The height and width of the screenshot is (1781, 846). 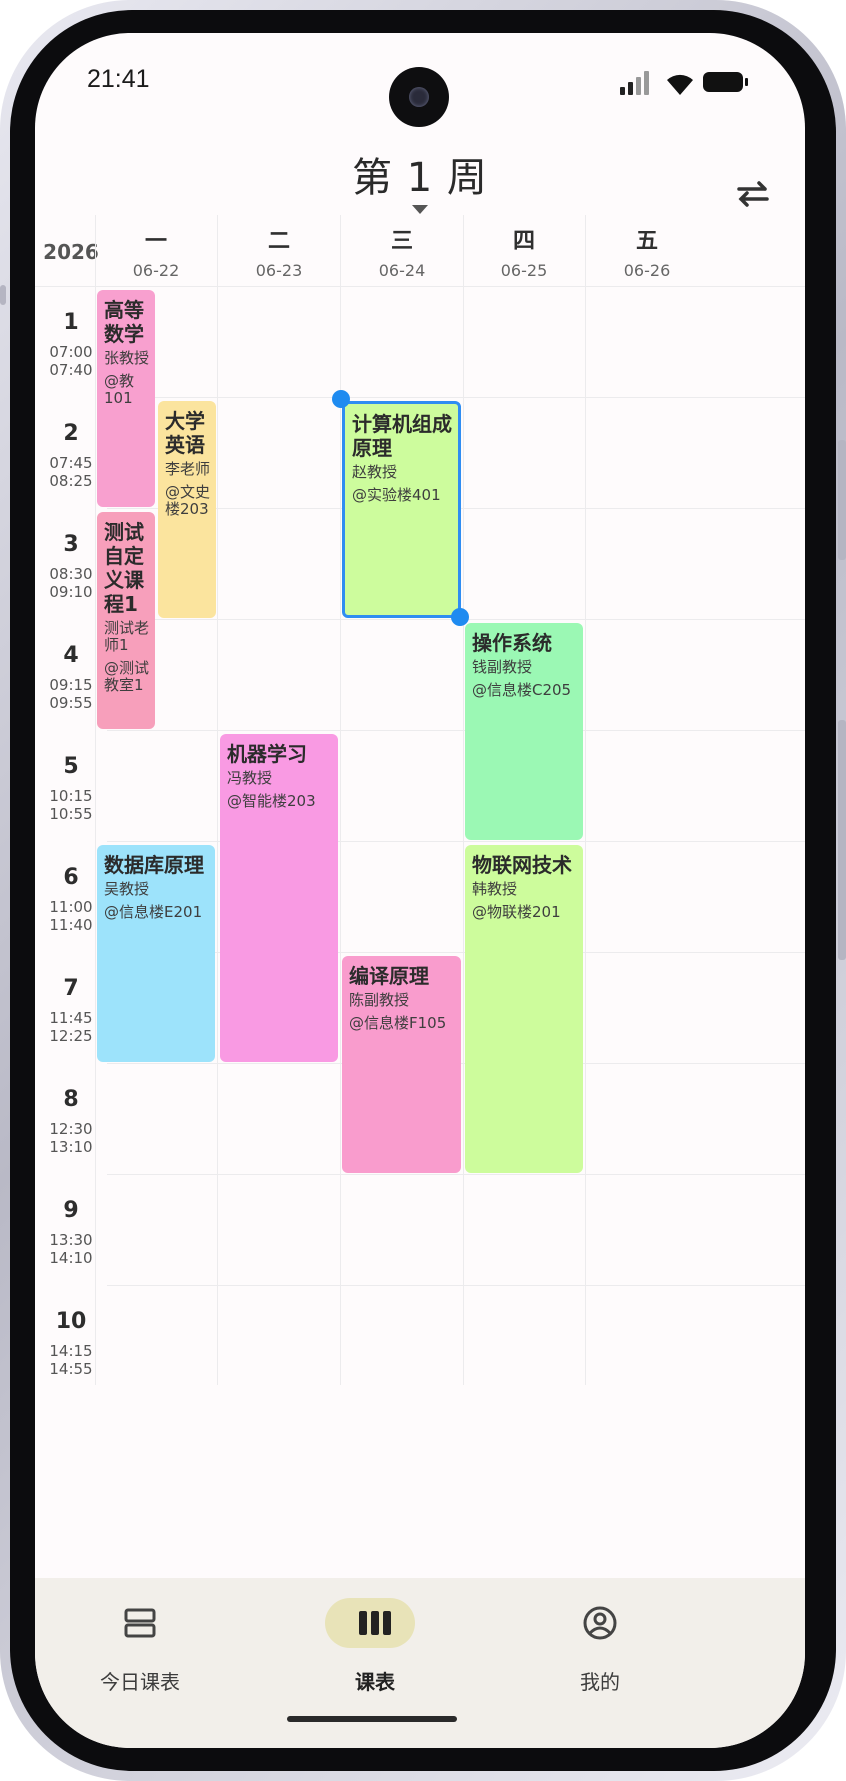 I want to click on course-card: 机器学习 冯教授 @智能楼203, so click(x=279, y=898).